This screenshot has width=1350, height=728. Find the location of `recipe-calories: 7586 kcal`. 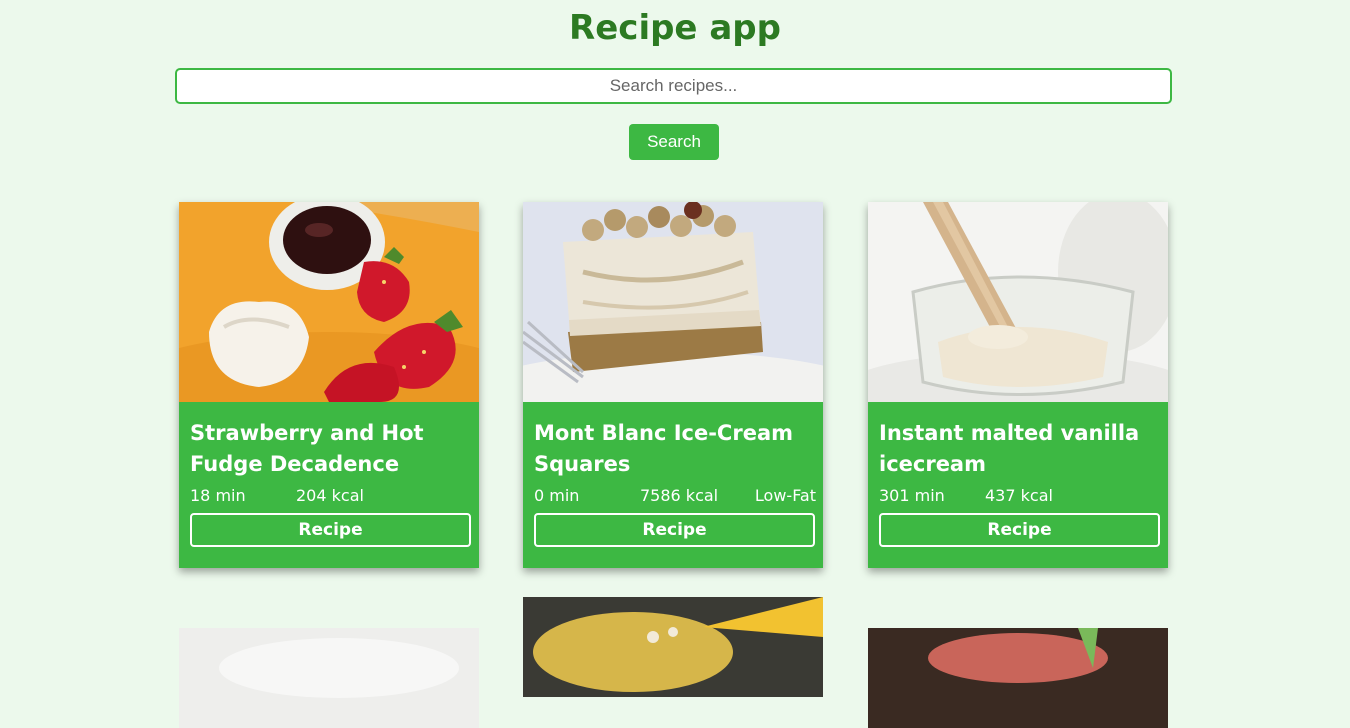

recipe-calories: 7586 kcal is located at coordinates (679, 495).